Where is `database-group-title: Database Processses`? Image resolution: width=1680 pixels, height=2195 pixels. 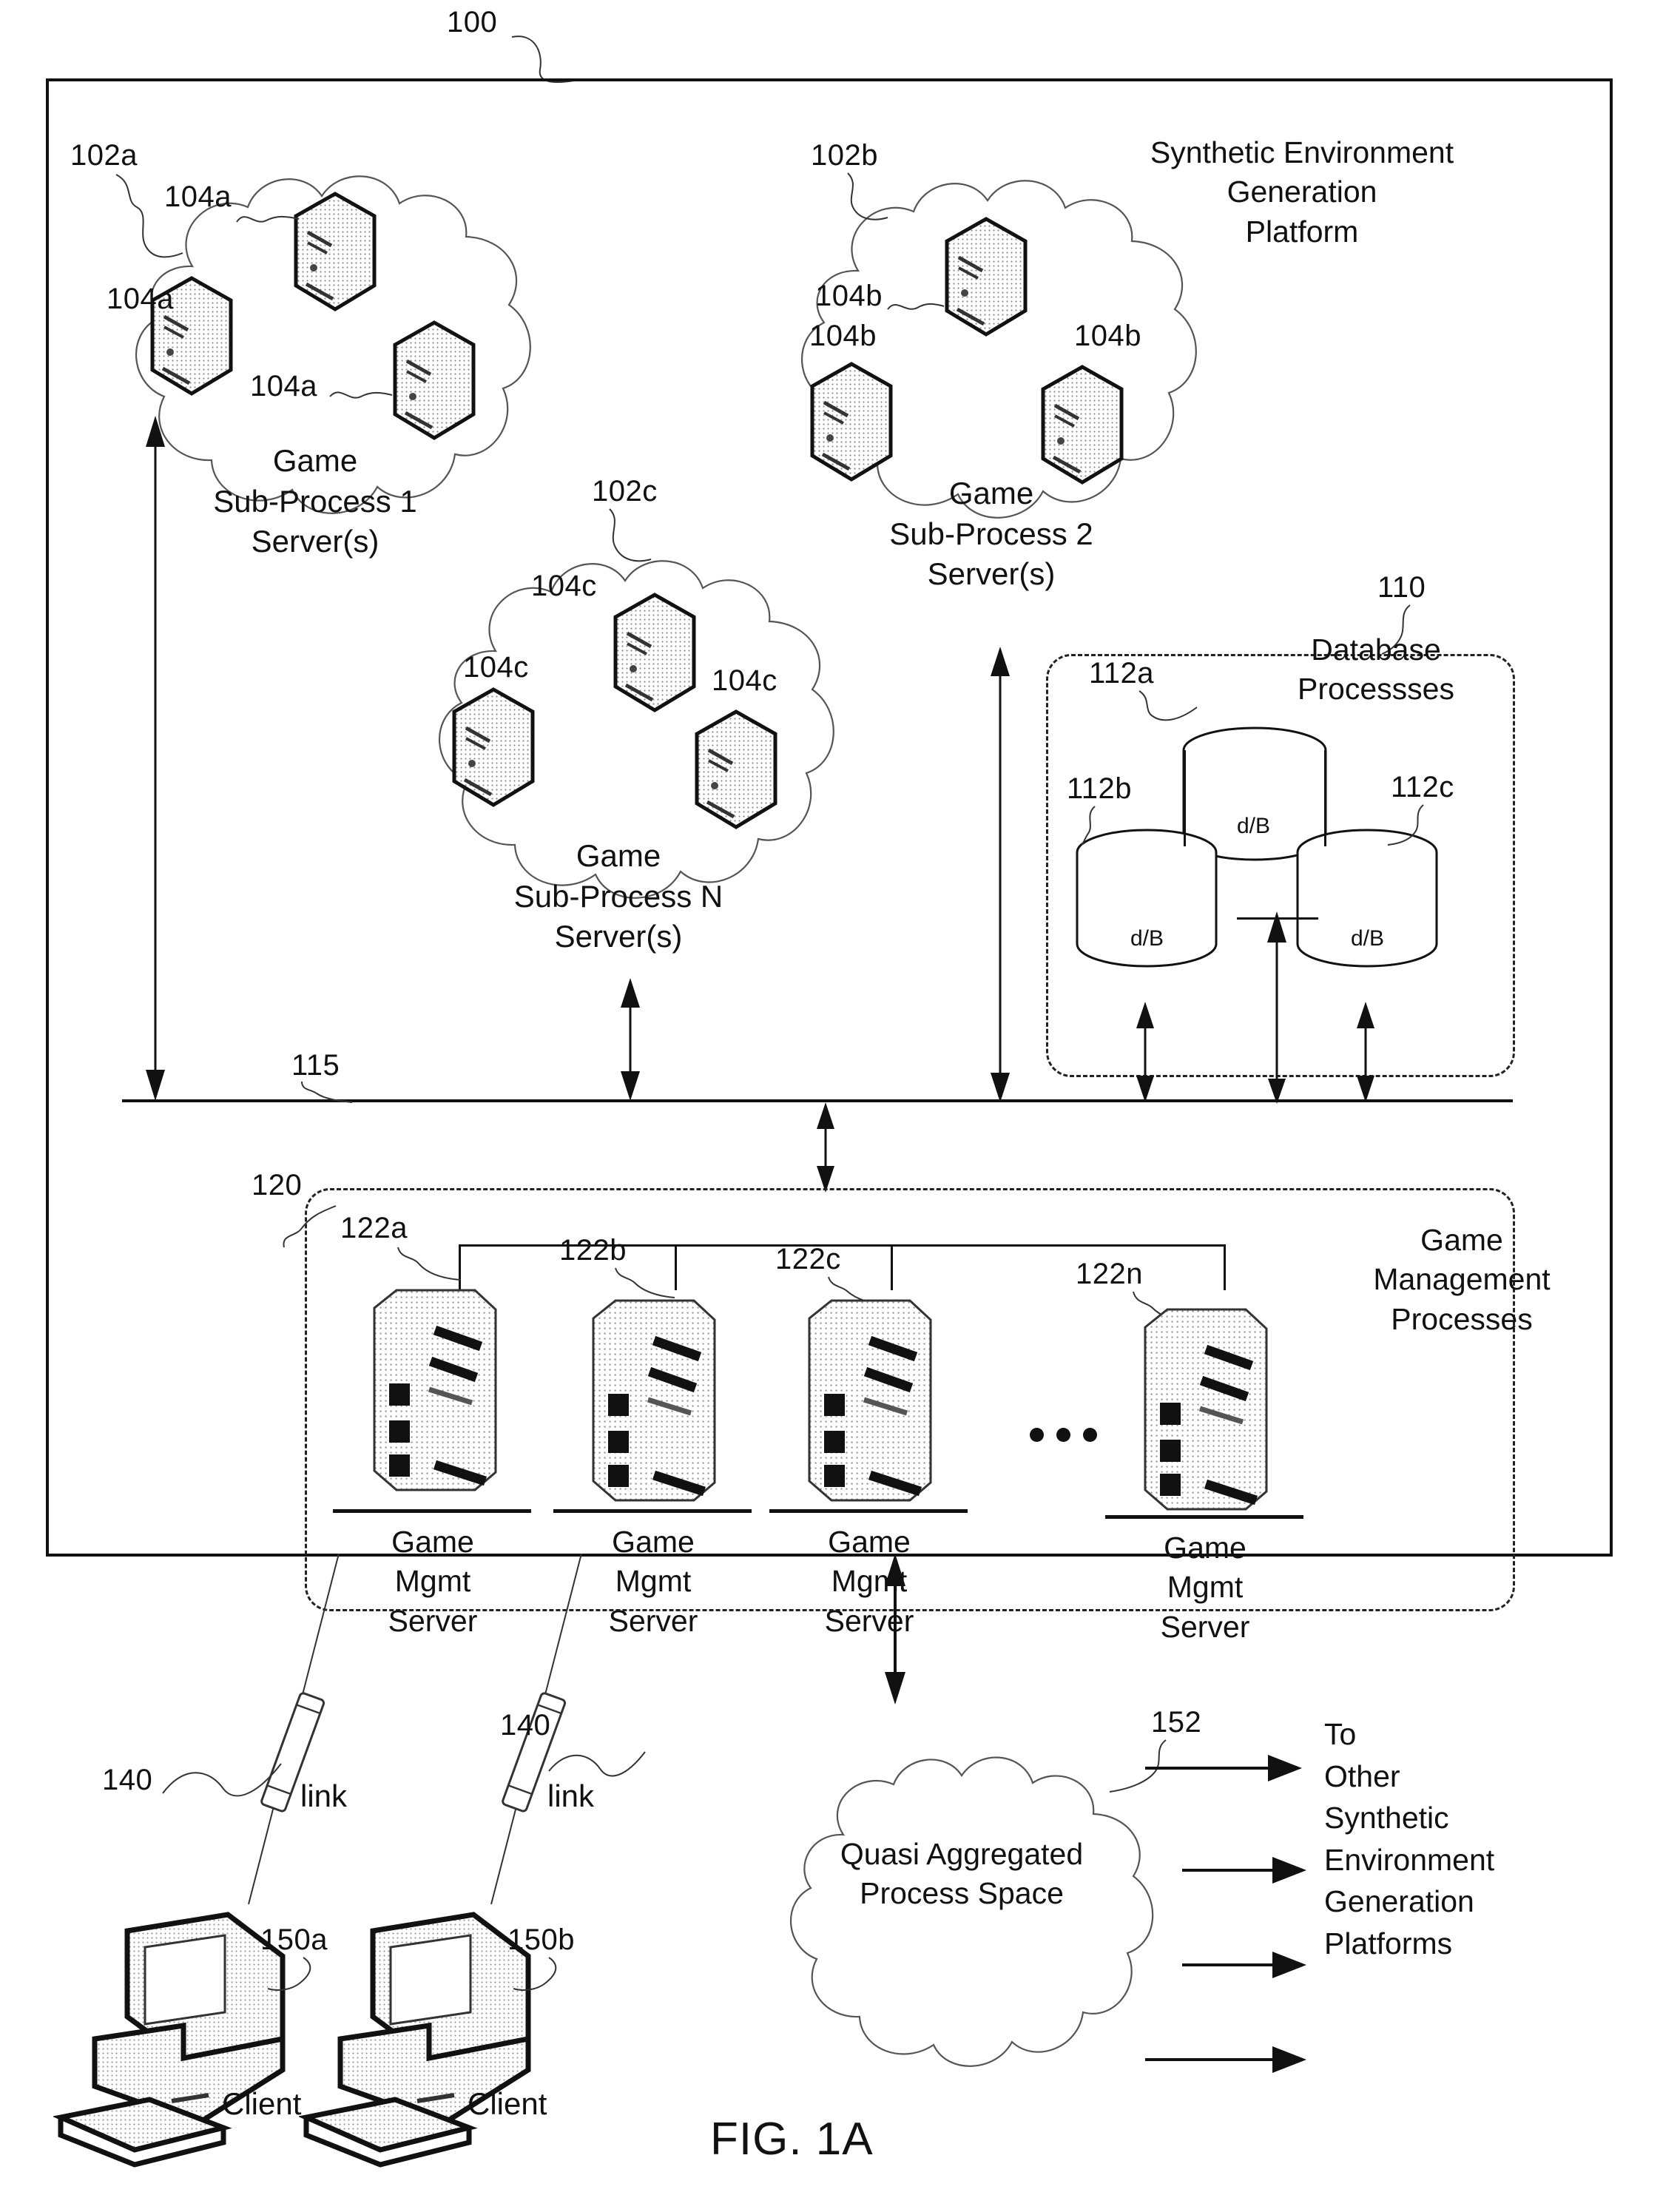
database-group-title: Database Processses is located at coordinates (1376, 669).